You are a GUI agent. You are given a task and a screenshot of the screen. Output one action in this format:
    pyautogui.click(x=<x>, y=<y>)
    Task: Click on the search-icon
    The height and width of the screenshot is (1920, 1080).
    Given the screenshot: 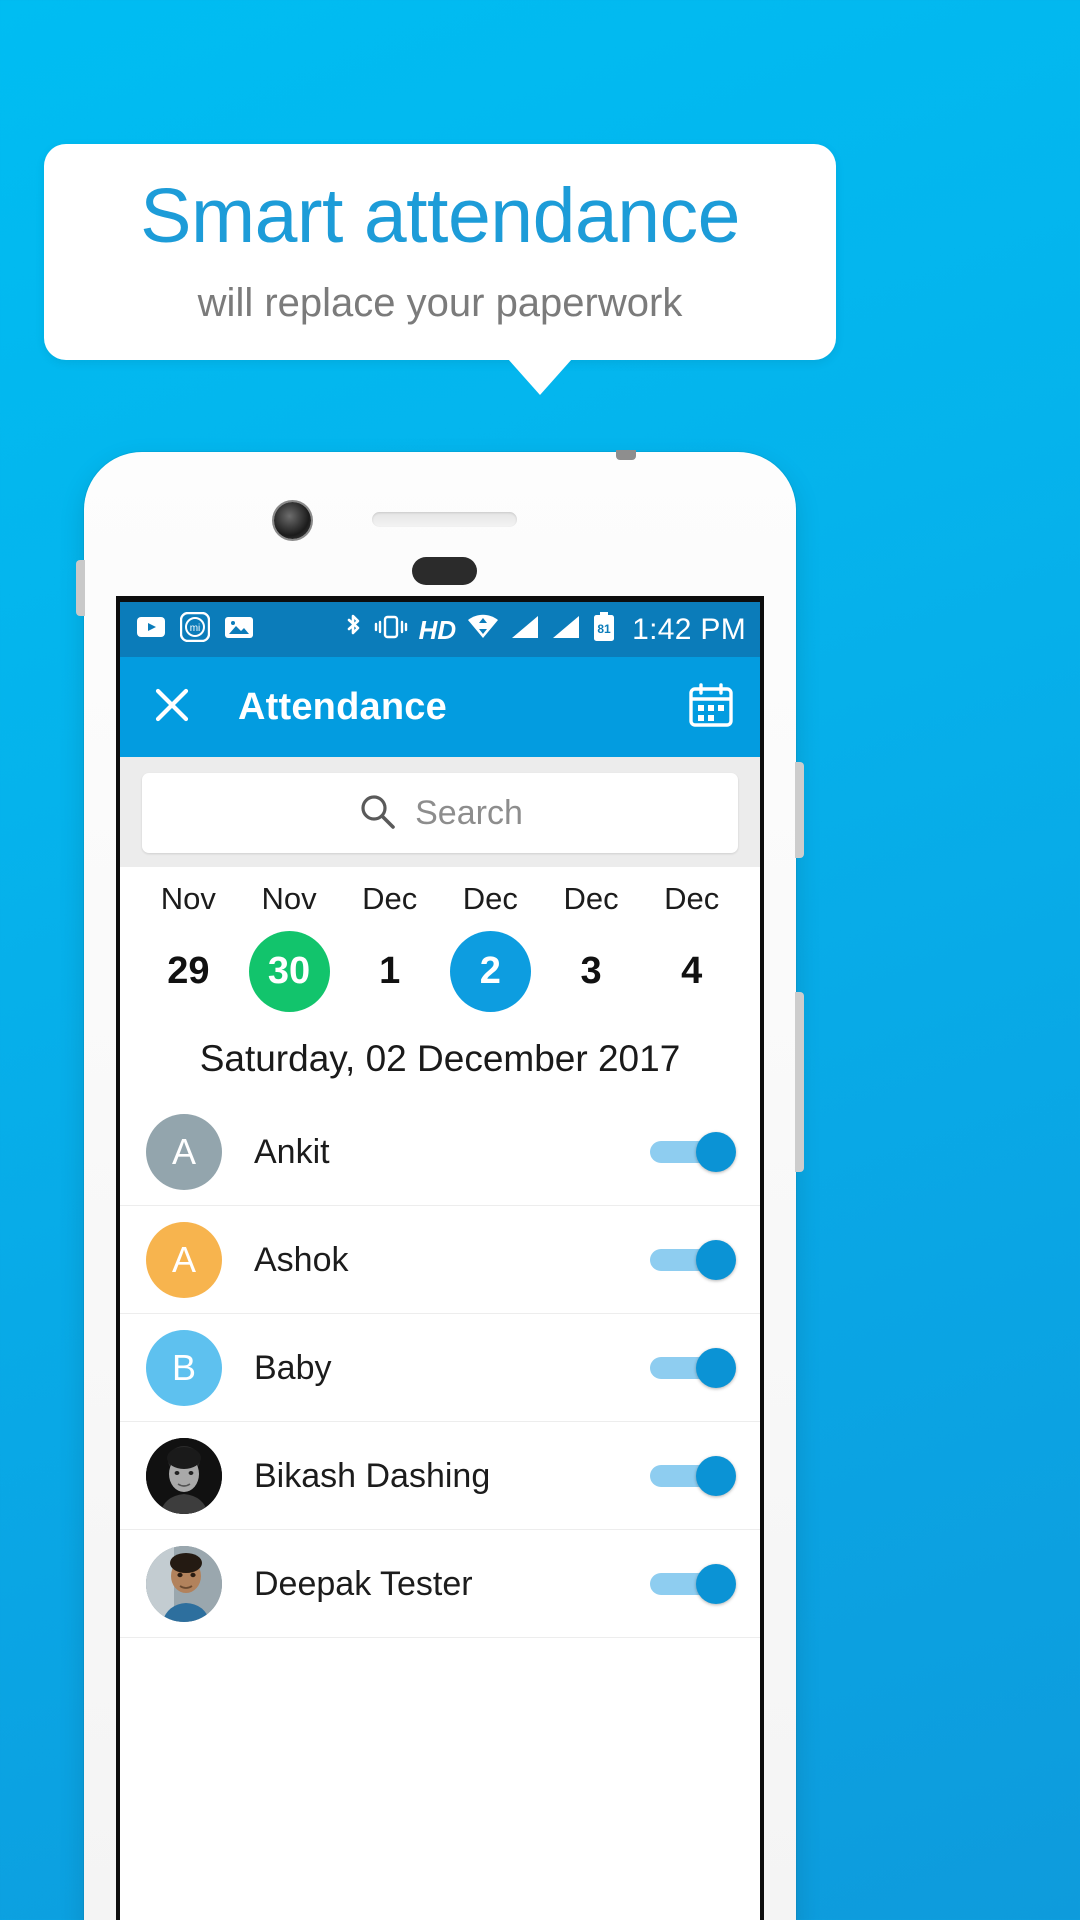 What is the action you would take?
    pyautogui.click(x=377, y=813)
    